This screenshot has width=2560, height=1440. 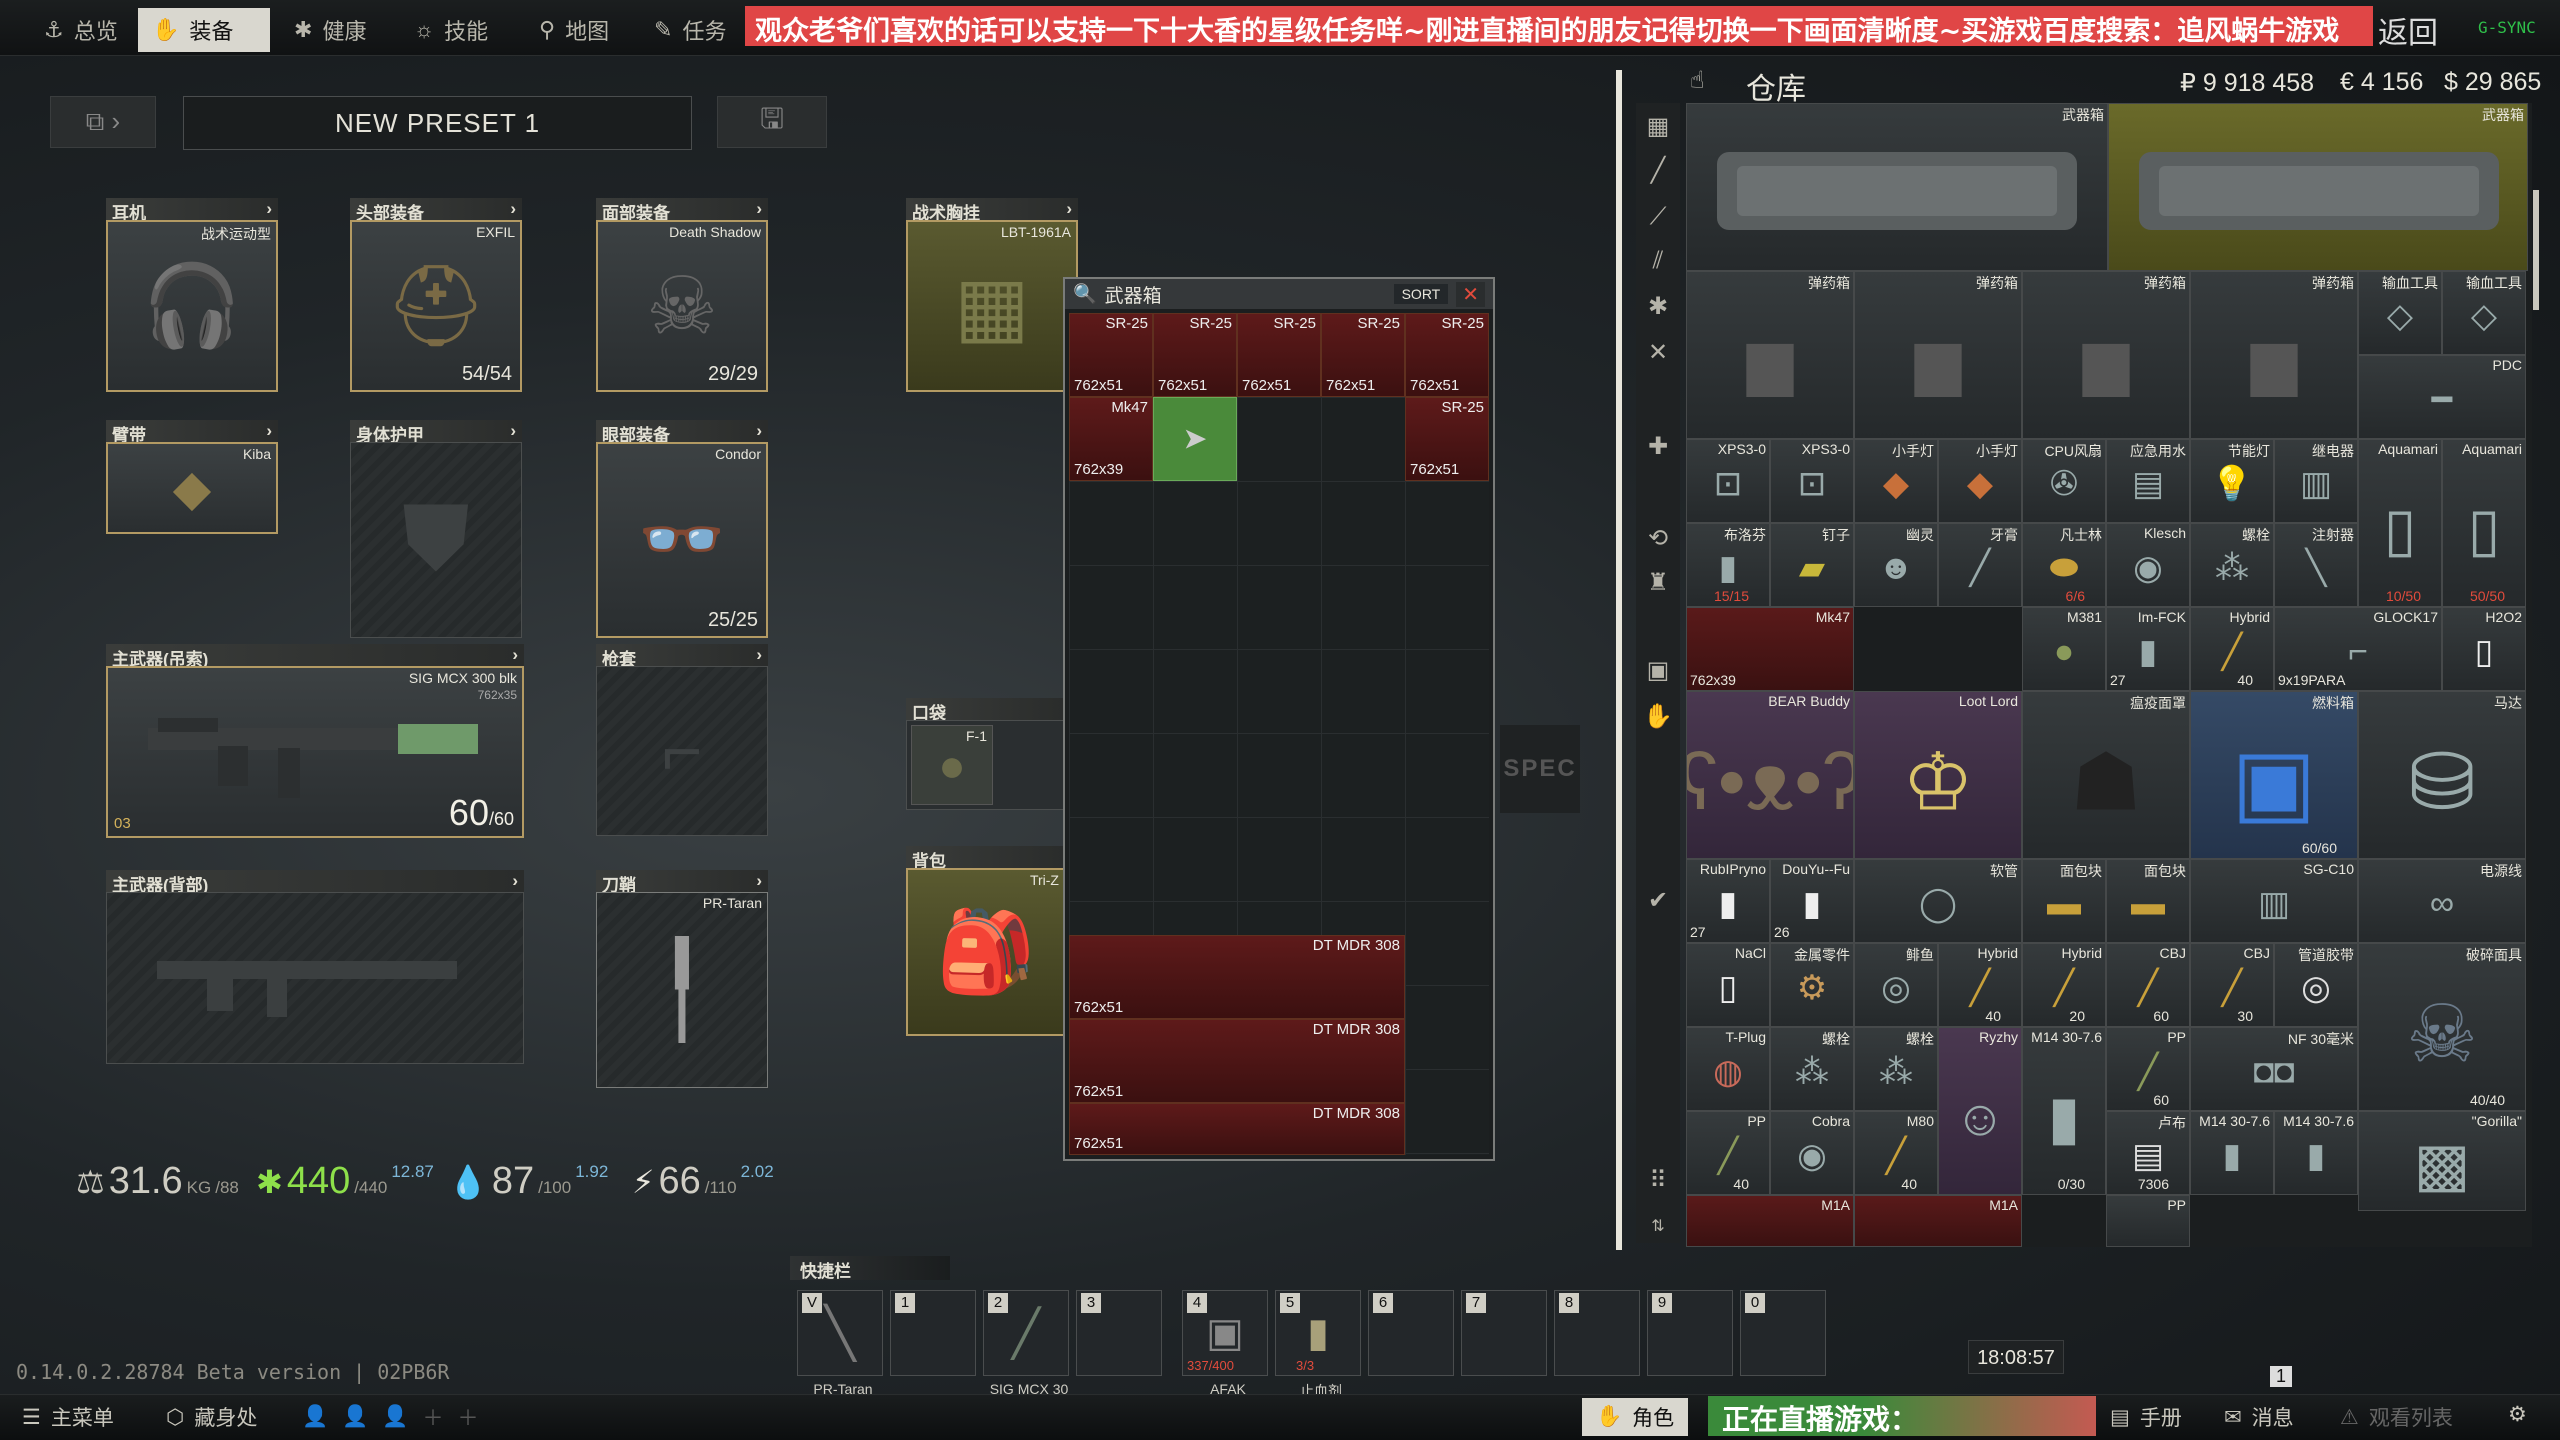 What do you see at coordinates (1635, 1417) in the screenshot?
I see `character-button: ✋ 角色` at bounding box center [1635, 1417].